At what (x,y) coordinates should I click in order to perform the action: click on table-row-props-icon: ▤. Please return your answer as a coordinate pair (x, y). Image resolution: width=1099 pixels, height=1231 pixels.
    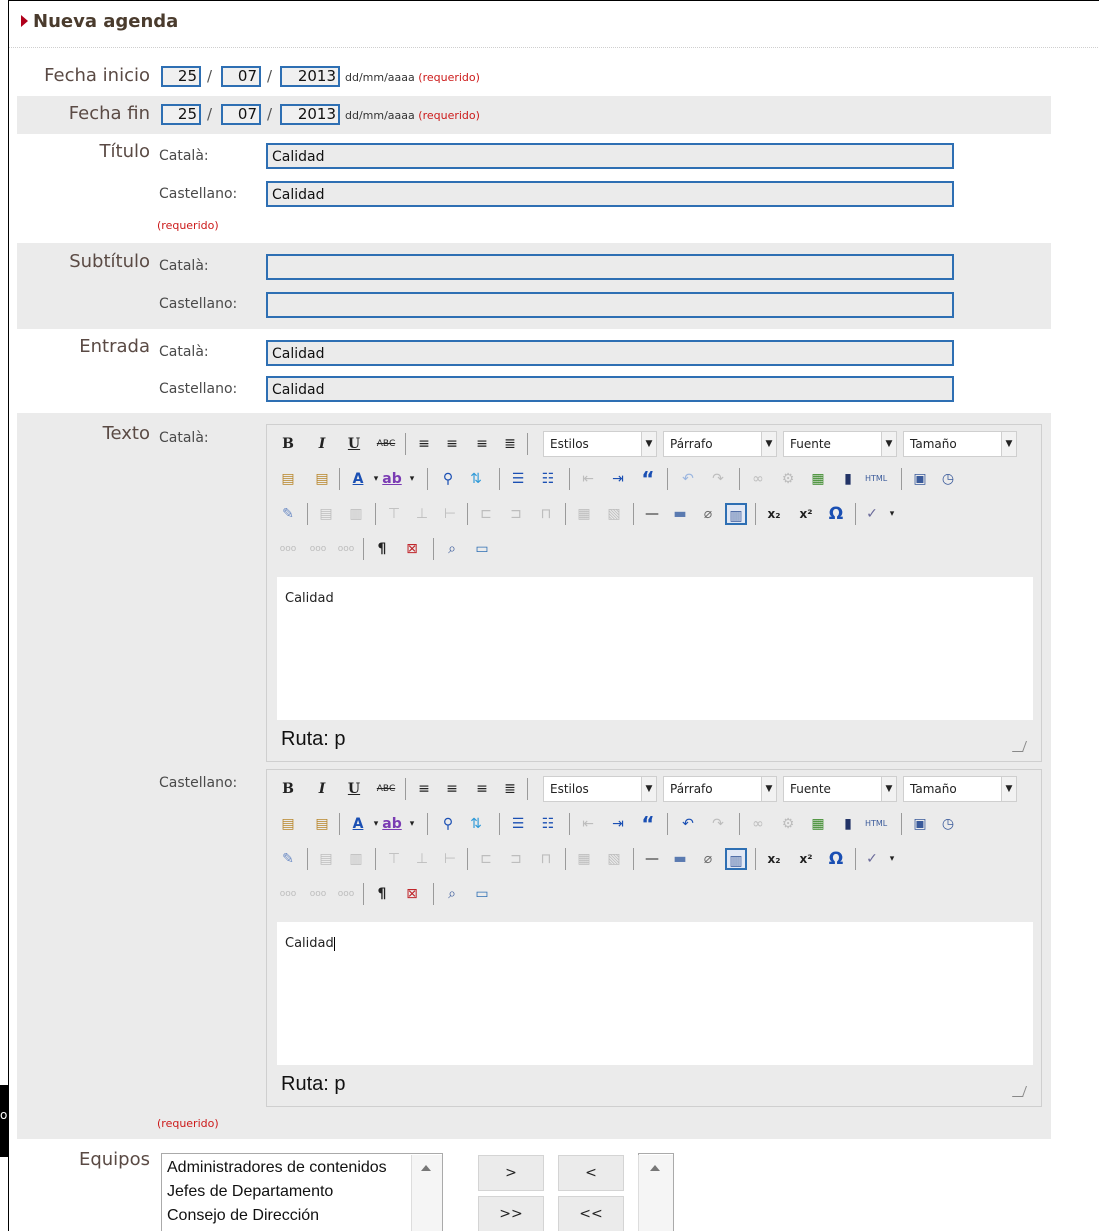
    Looking at the image, I should click on (326, 514).